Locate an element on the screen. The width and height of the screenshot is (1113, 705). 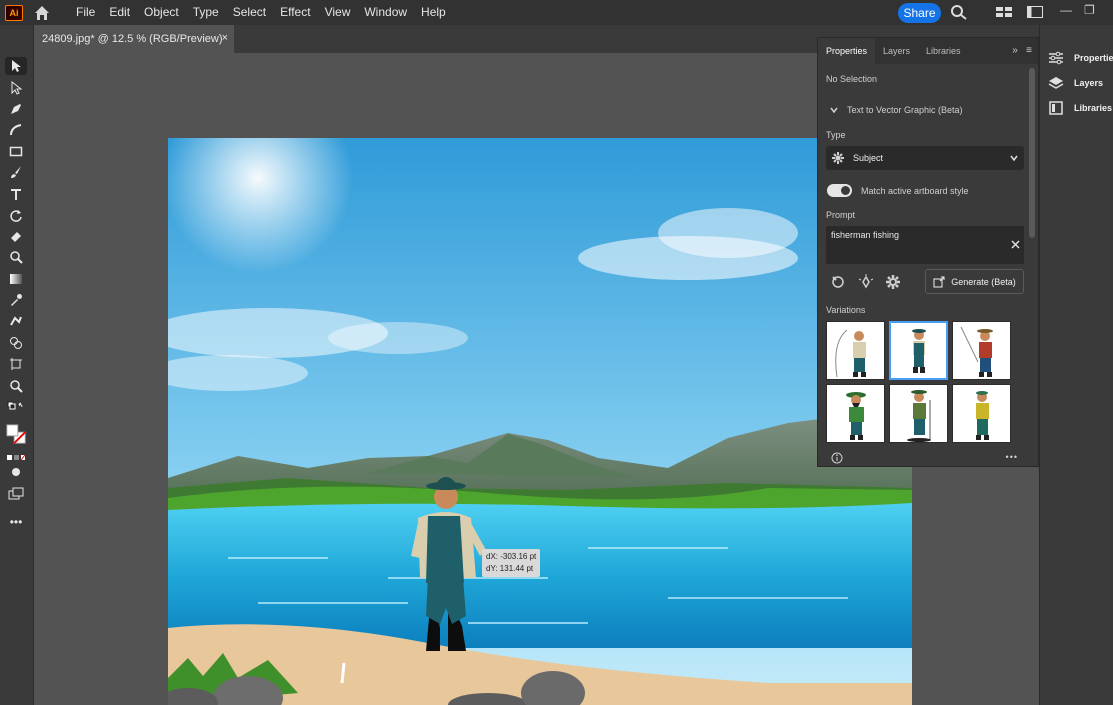
dock-layers-label: Layers is located at coordinates (1089, 83).